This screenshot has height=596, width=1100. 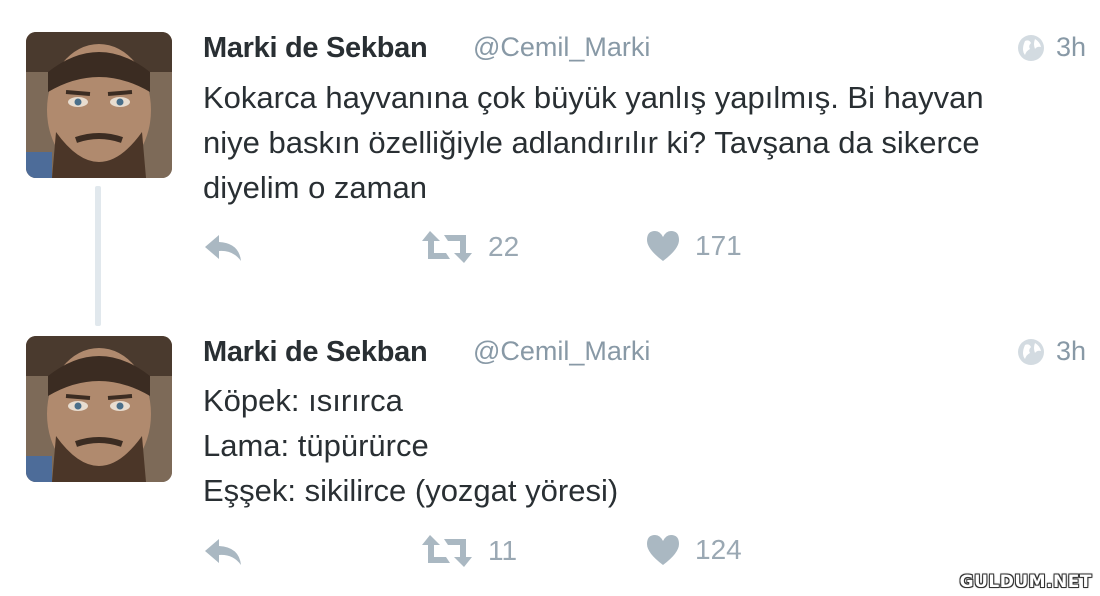 I want to click on tweet-actions: 11 124, so click(x=550, y=553).